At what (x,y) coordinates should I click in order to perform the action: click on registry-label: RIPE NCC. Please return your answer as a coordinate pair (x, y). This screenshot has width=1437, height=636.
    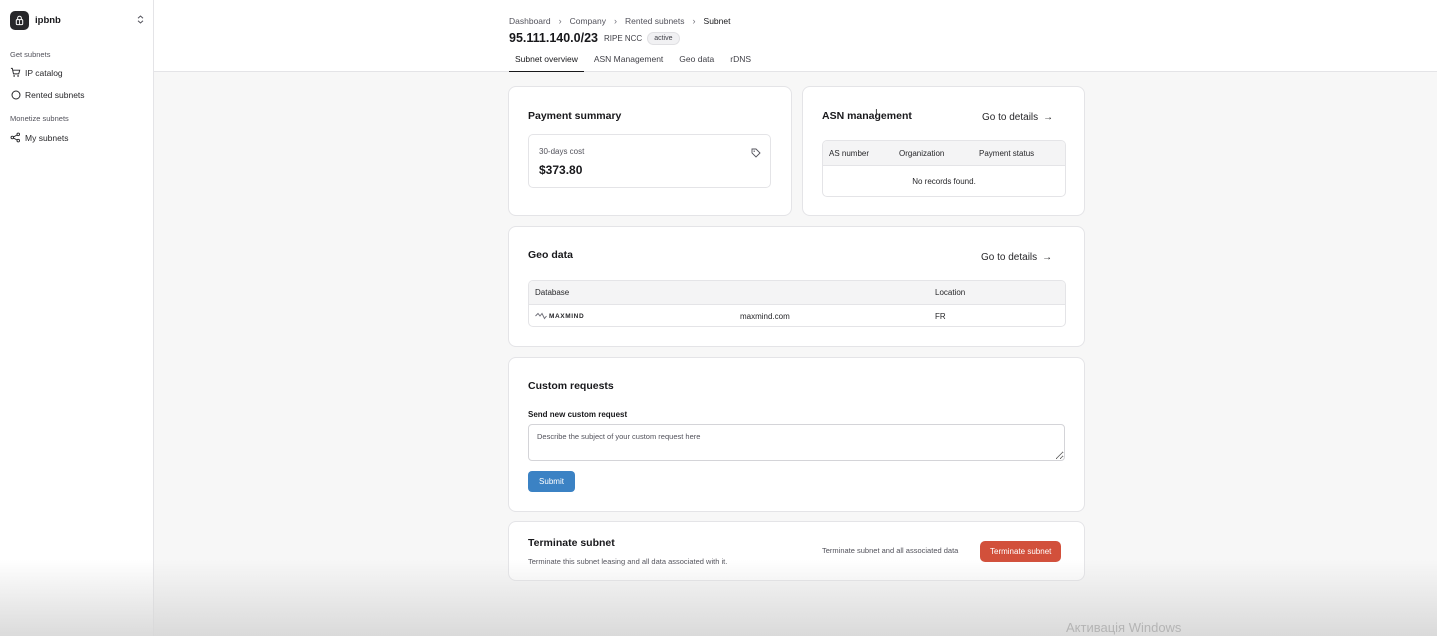
    Looking at the image, I should click on (623, 38).